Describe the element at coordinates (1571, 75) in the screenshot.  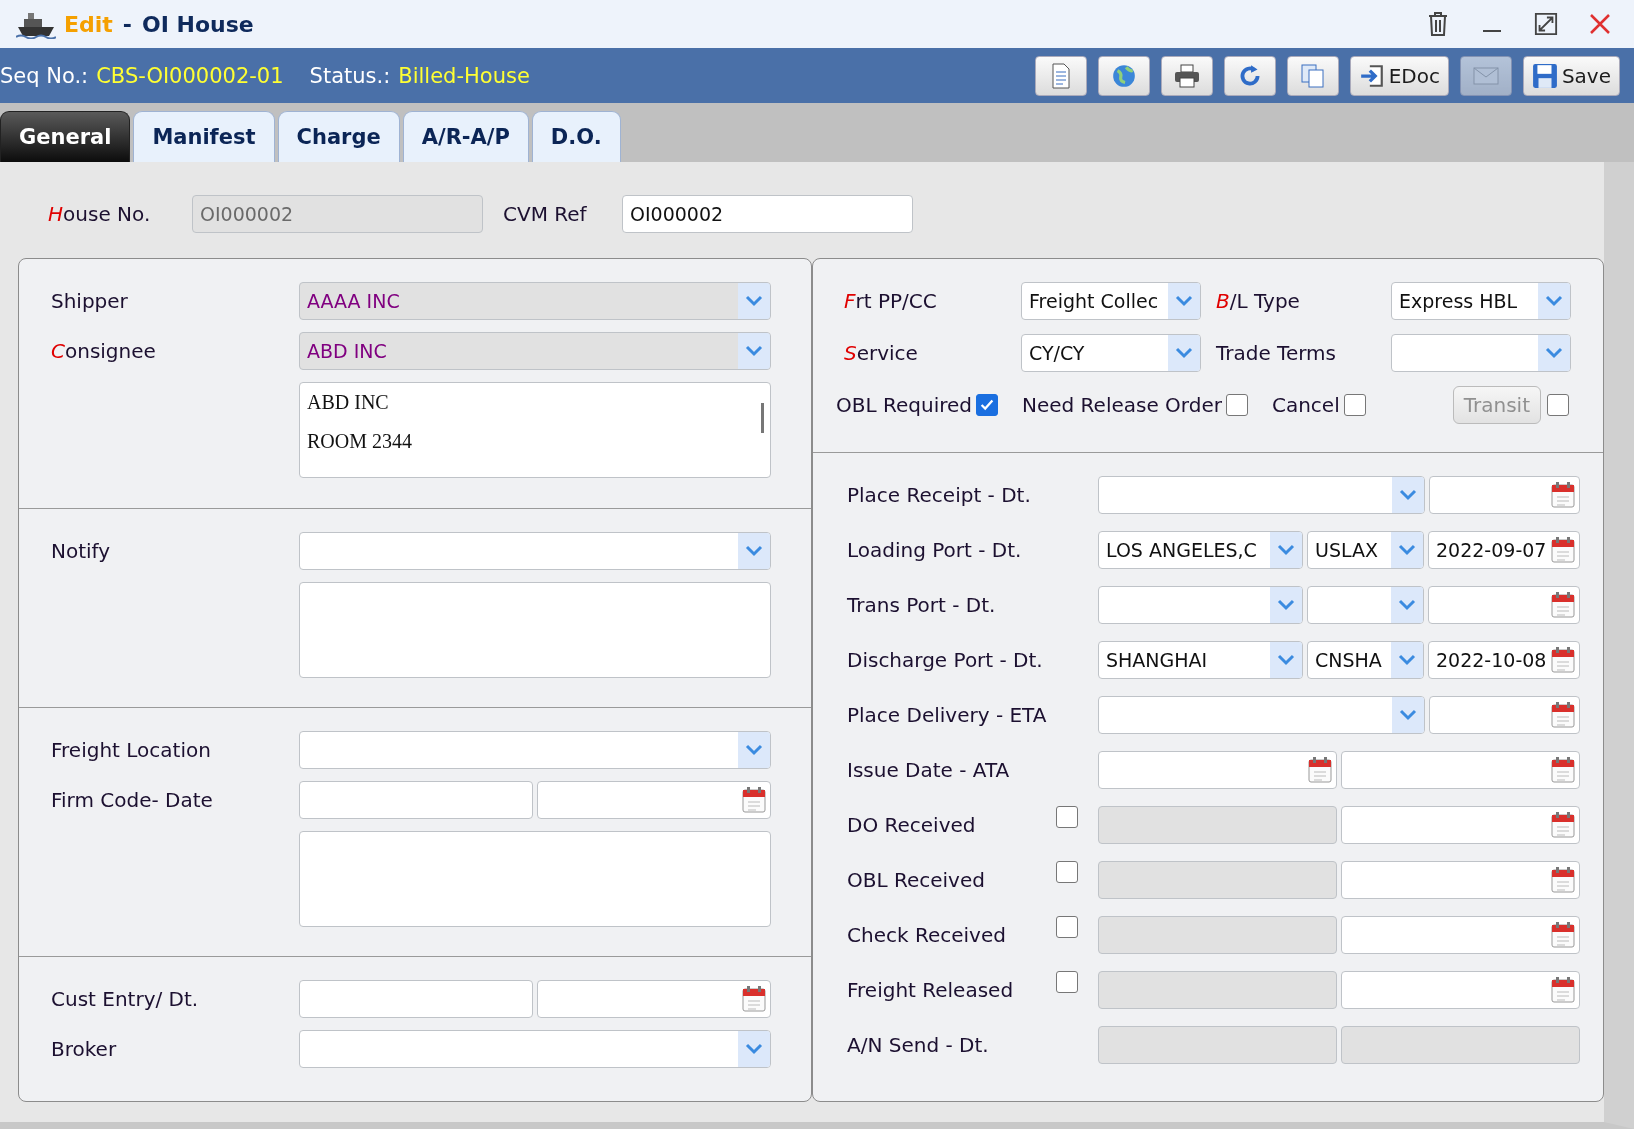
I see `toolbar-button: Save` at that location.